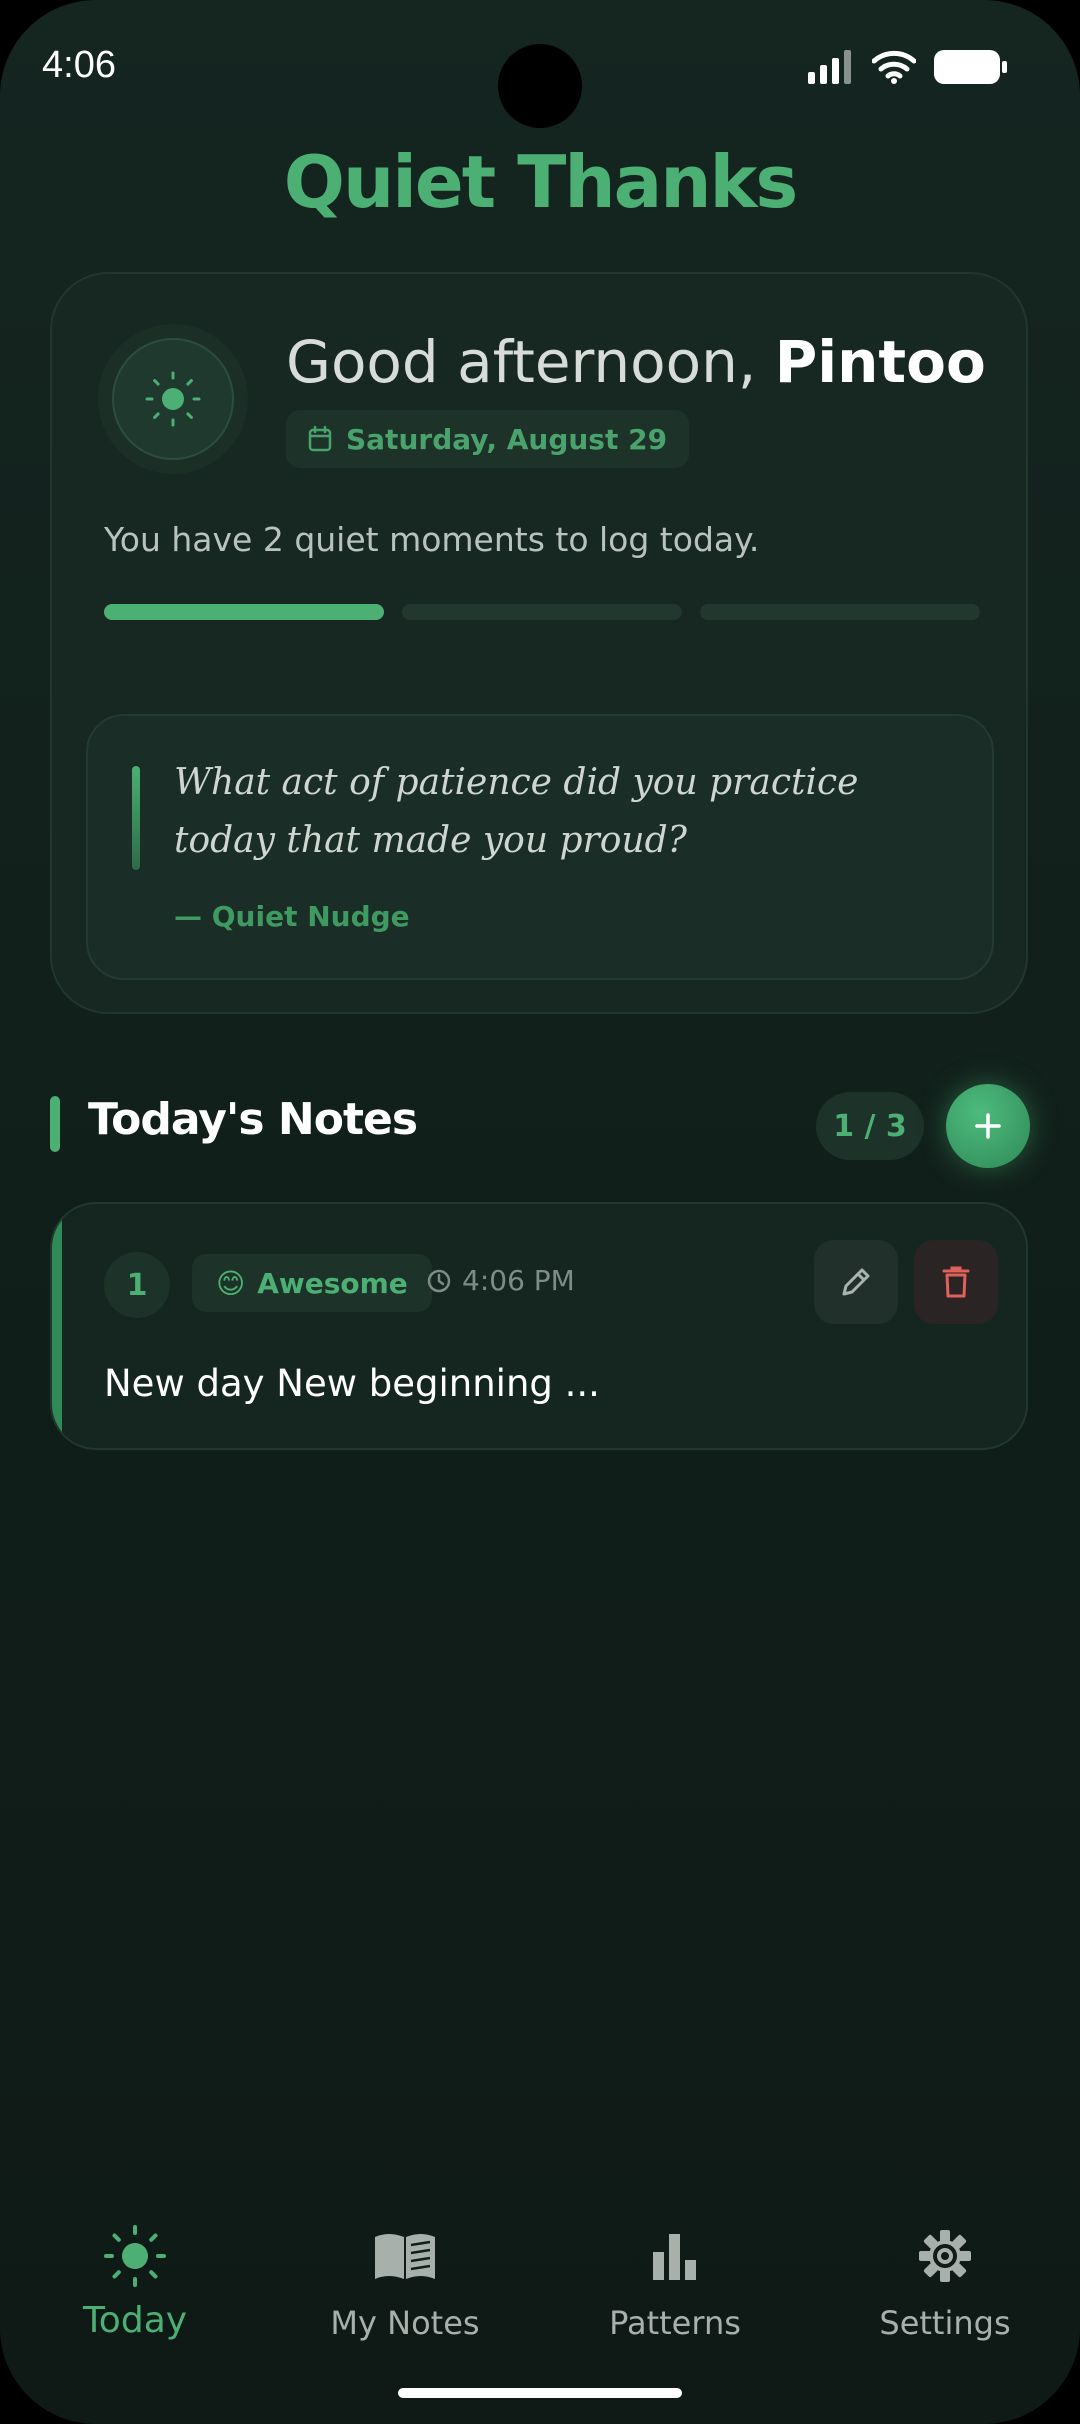  Describe the element at coordinates (292, 916) in the screenshot. I see `nudge-source: — Quiet Nudge` at that location.